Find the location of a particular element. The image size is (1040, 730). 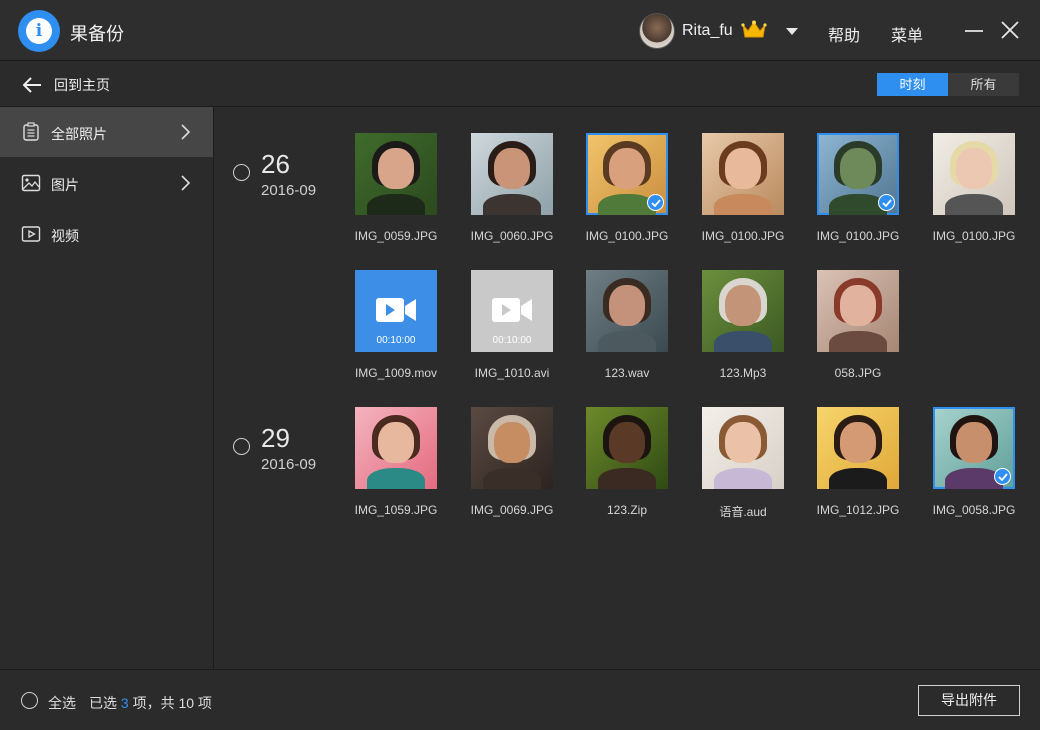

video-icon is located at coordinates (31, 234).